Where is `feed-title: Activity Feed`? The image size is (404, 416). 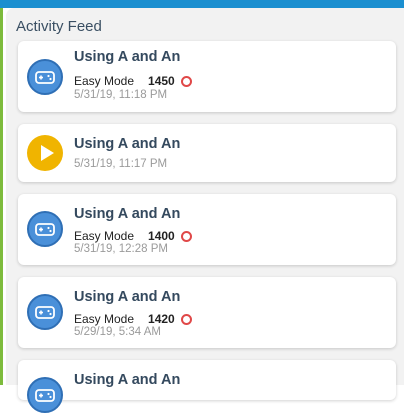
feed-title: Activity Feed is located at coordinates (59, 26).